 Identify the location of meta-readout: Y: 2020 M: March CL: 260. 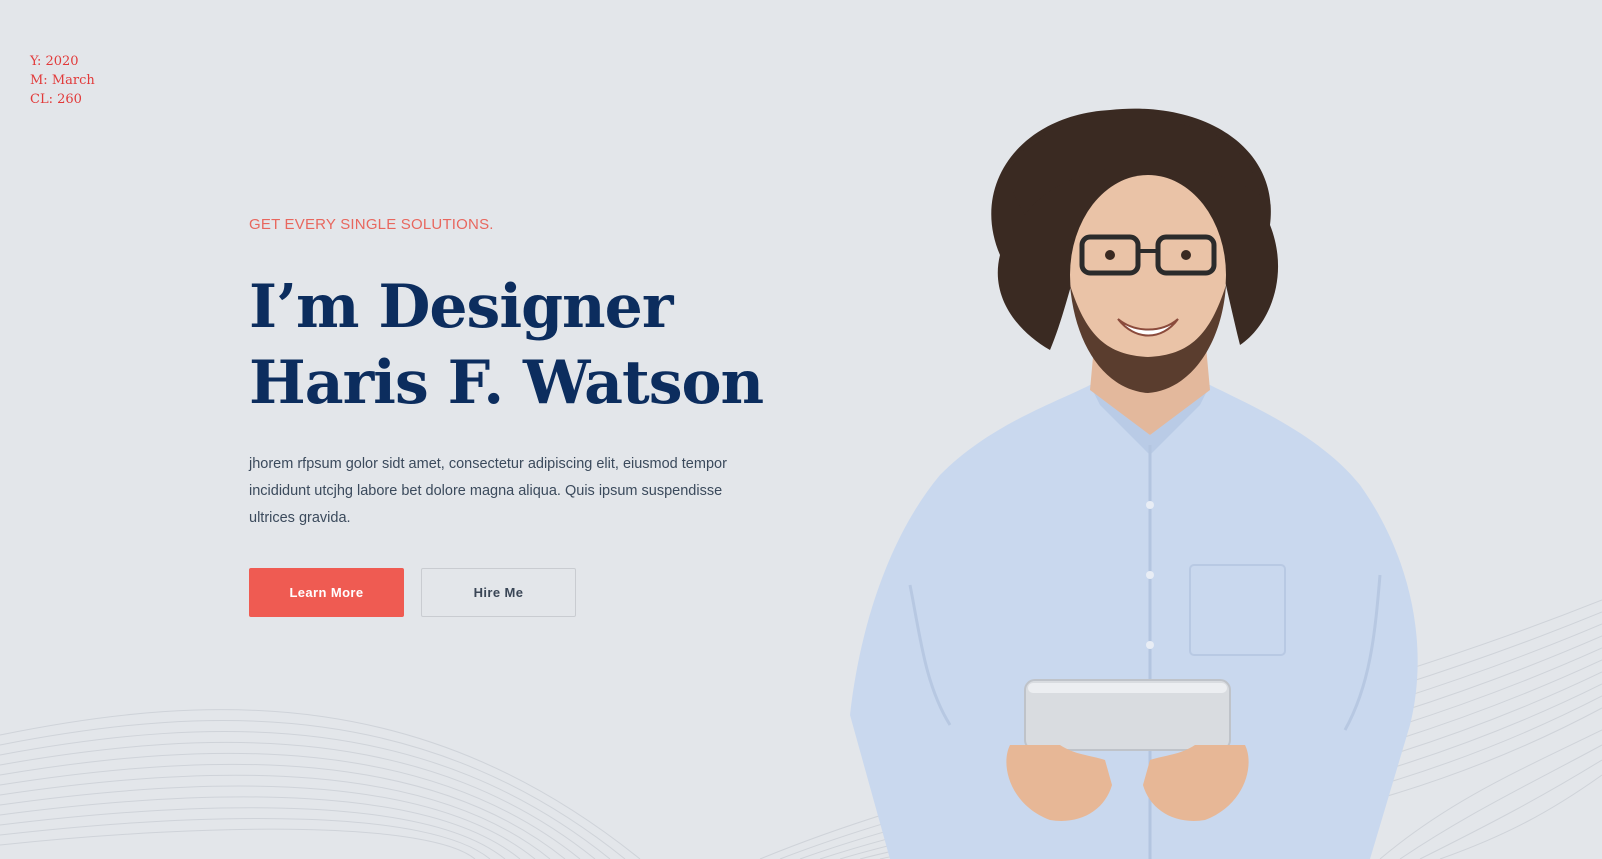
(62, 80).